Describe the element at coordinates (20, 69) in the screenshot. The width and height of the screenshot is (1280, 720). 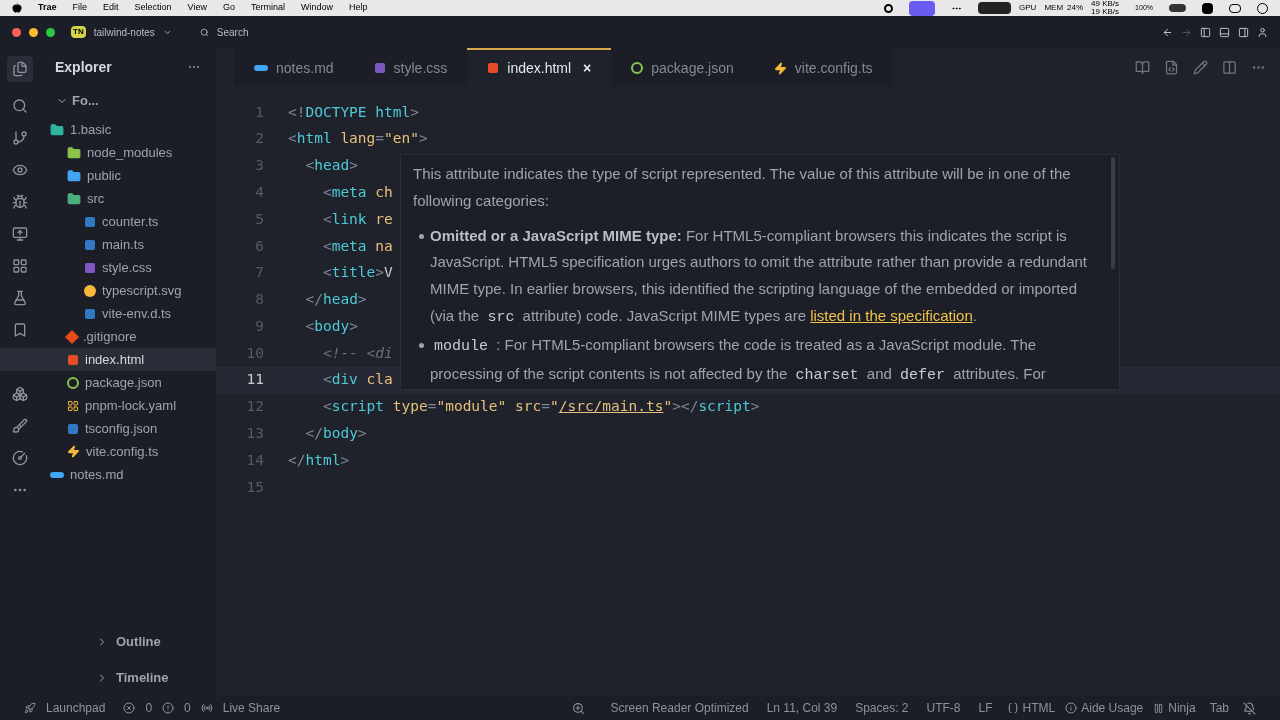
I see `files-icon` at that location.